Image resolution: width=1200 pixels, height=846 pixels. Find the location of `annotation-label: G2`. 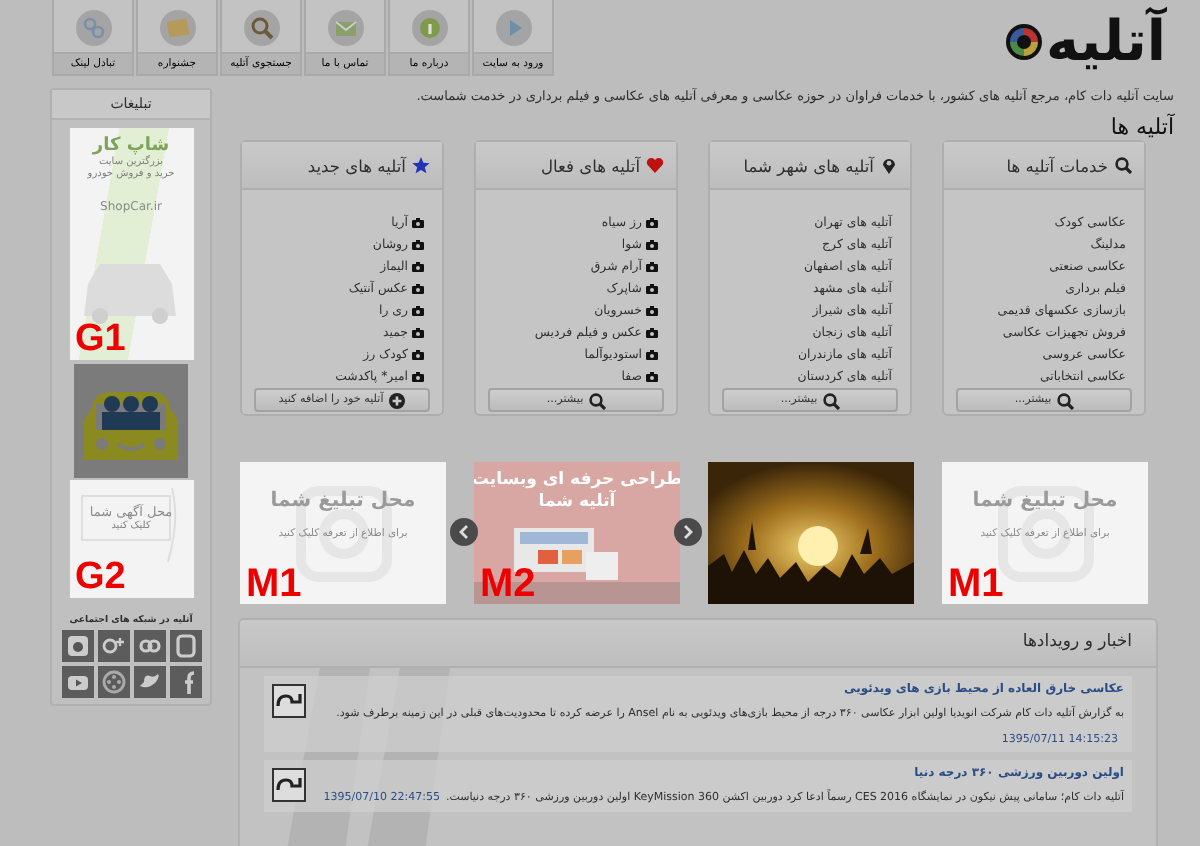

annotation-label: G2 is located at coordinates (100, 578).